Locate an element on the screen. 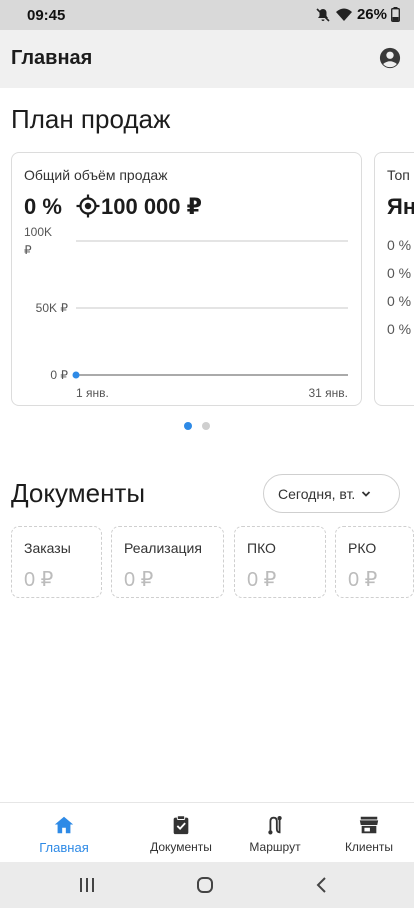 The image size is (414, 908). chart-y-ticks: 0 ₽ 50K ₽ 100K ₽ is located at coordinates (46, 303).